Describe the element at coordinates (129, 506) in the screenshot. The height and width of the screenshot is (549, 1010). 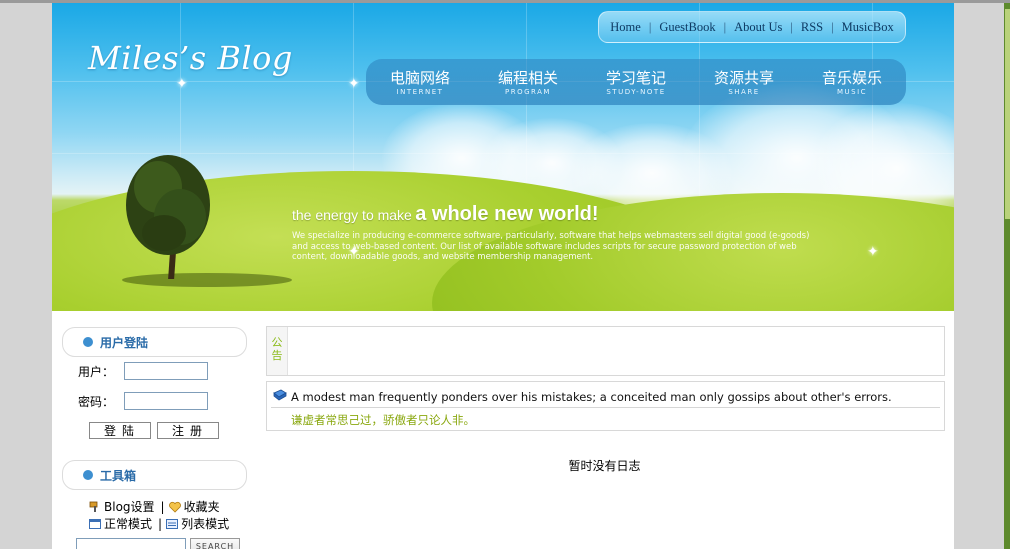
I see `tool-blog-settings: Blog设置` at that location.